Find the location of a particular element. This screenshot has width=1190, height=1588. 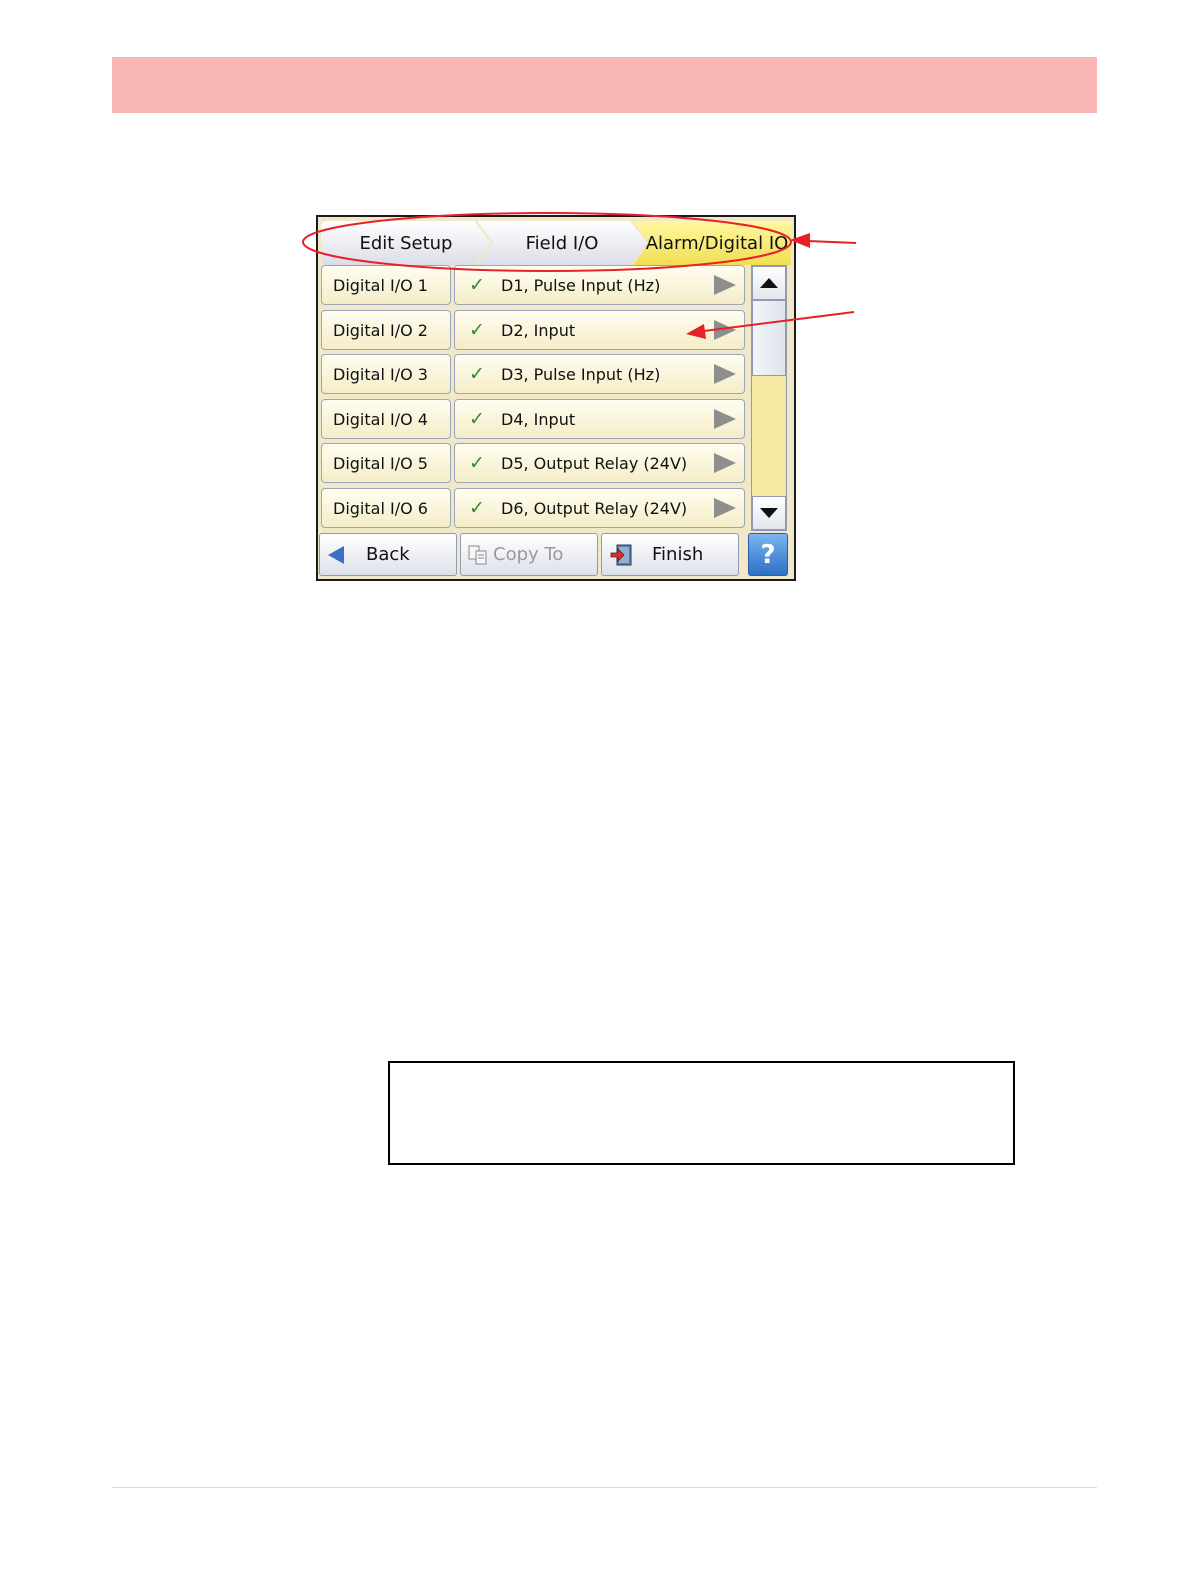

row-value-text: D4, Input is located at coordinates (538, 419).